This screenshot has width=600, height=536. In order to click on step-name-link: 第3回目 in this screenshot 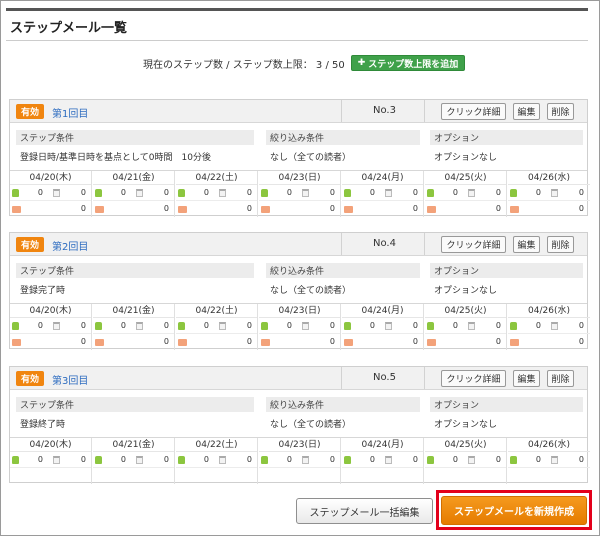, I will do `click(70, 379)`.